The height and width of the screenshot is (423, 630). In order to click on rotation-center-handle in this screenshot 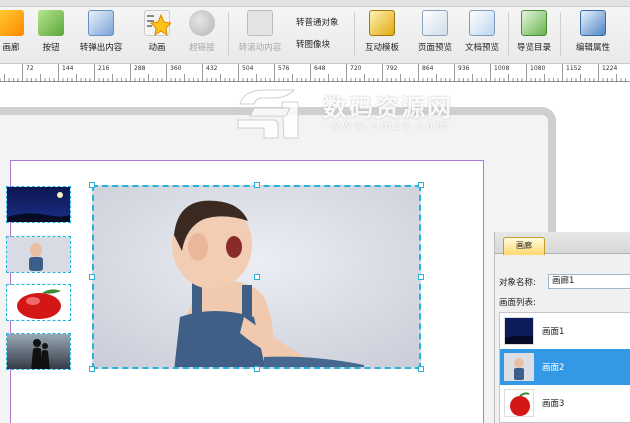, I will do `click(257, 277)`.